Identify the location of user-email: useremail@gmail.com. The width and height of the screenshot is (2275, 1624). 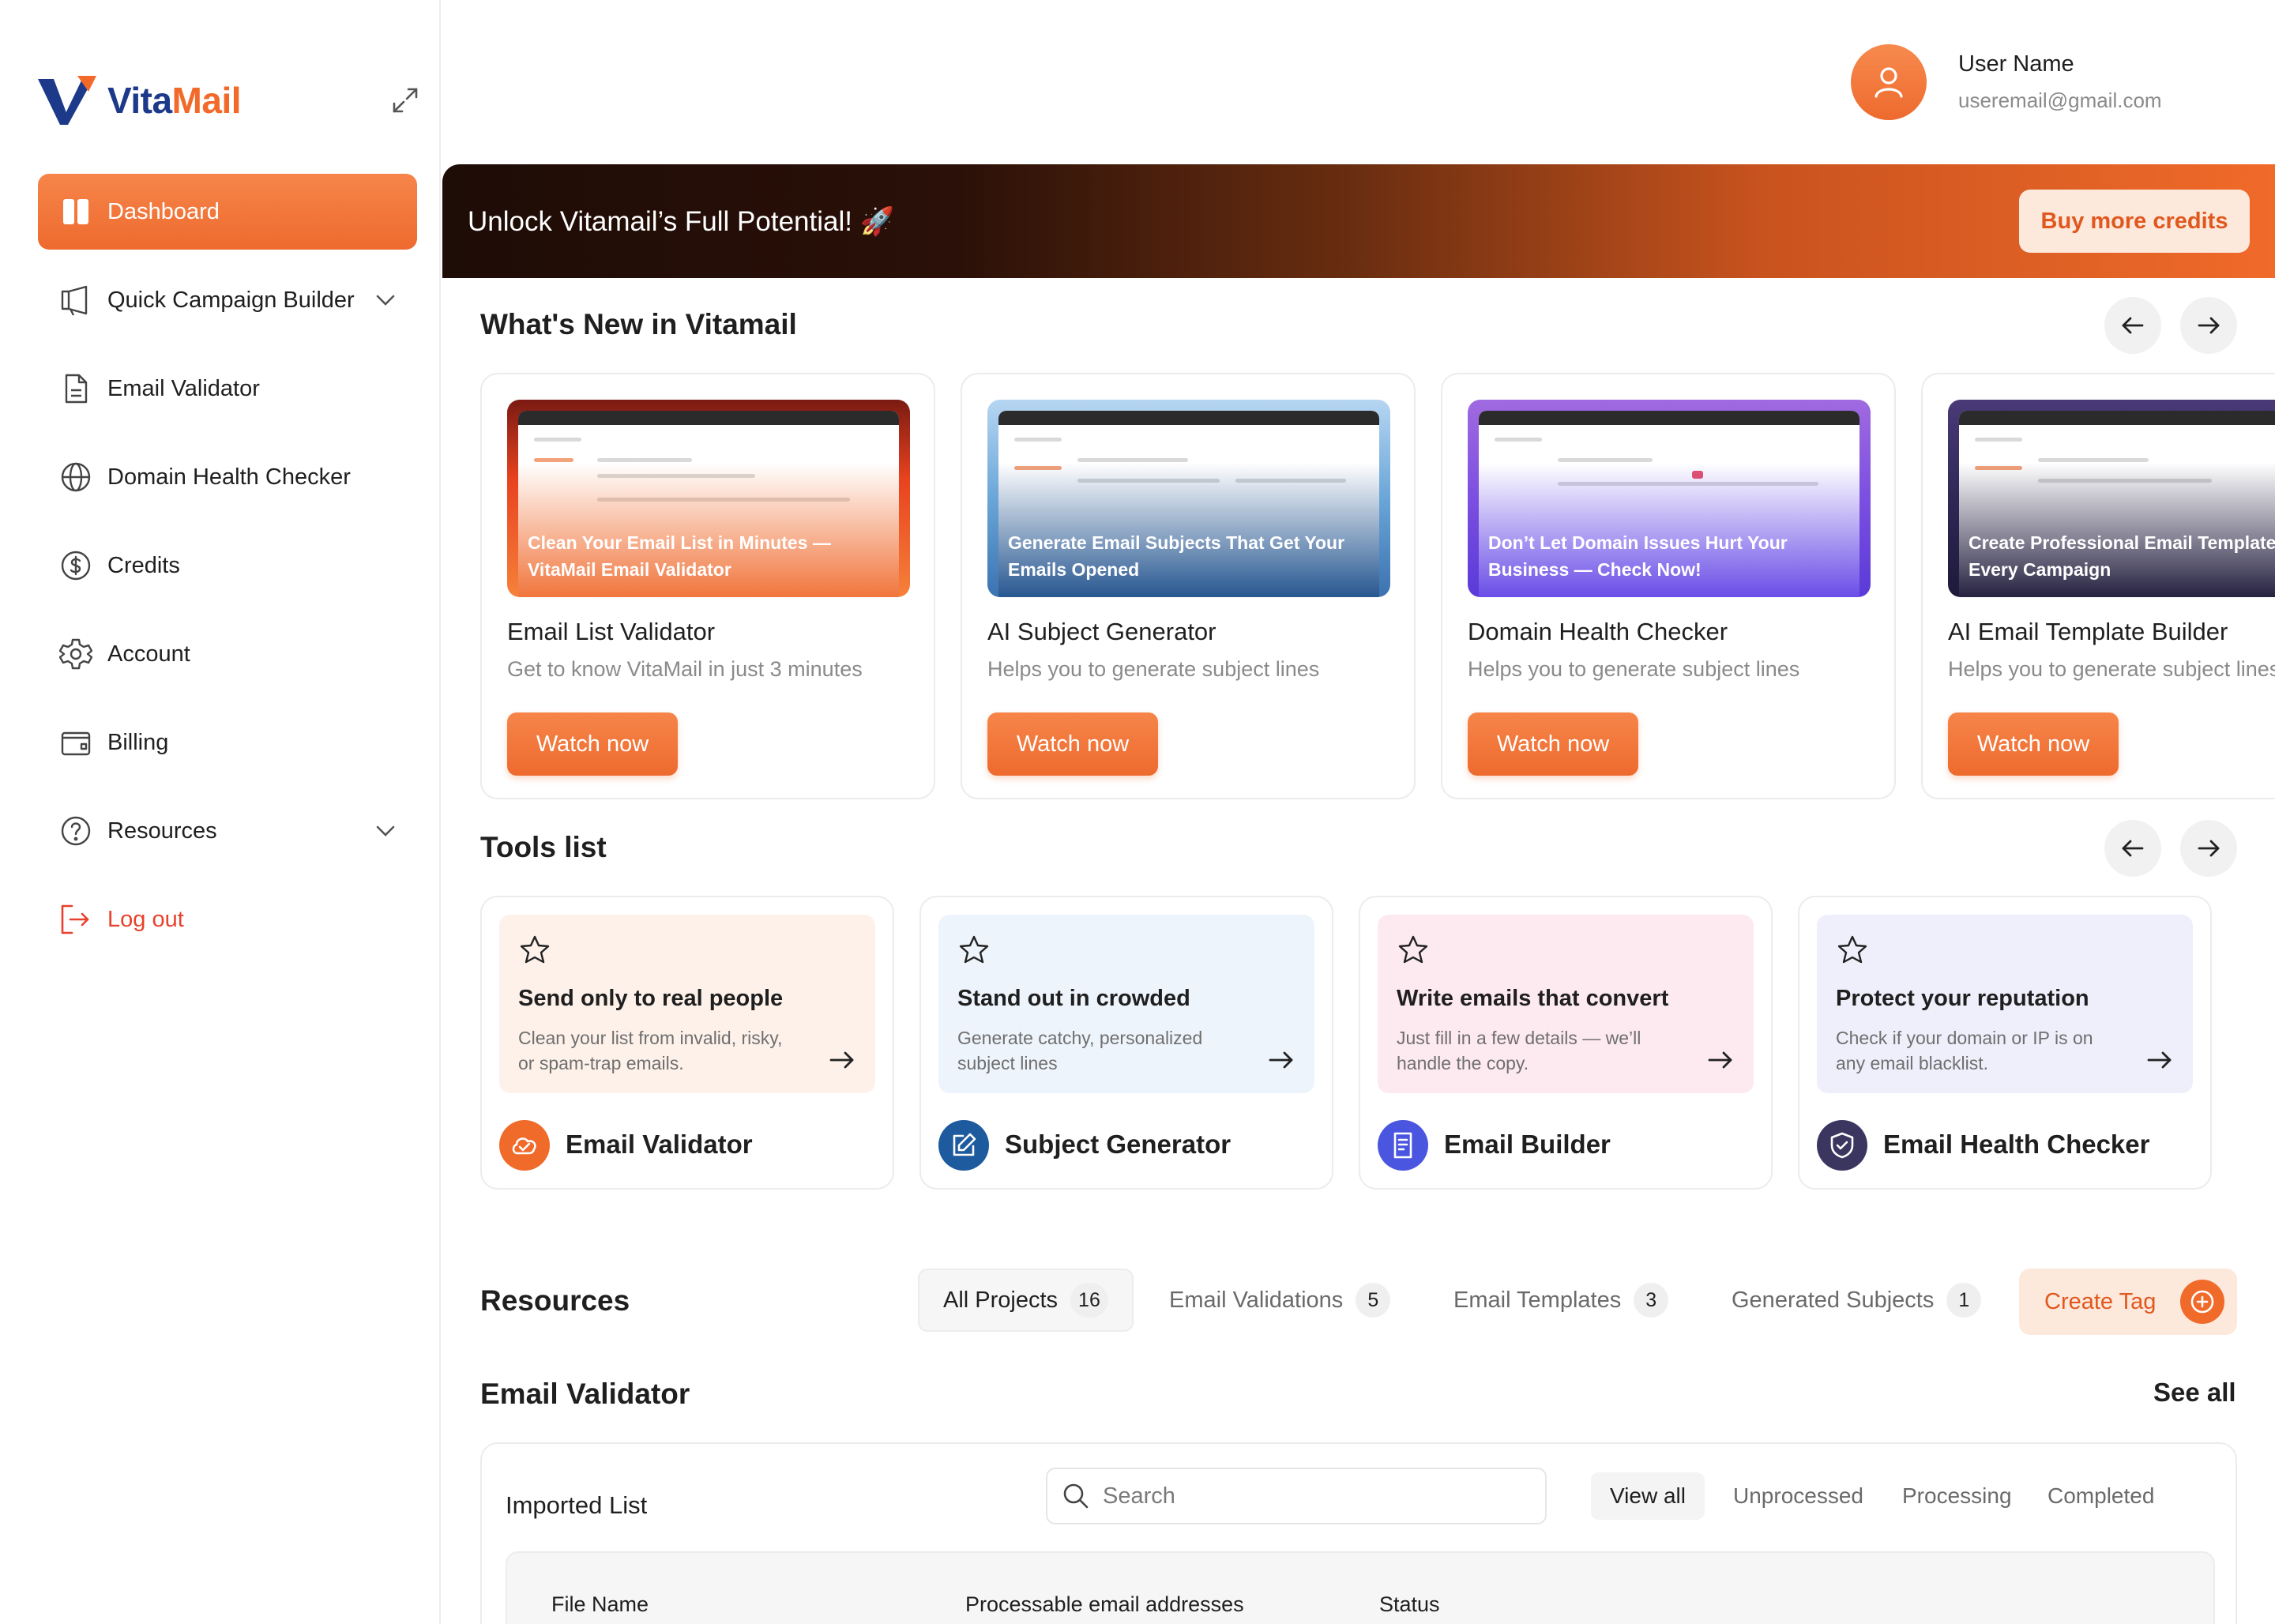
(2060, 100).